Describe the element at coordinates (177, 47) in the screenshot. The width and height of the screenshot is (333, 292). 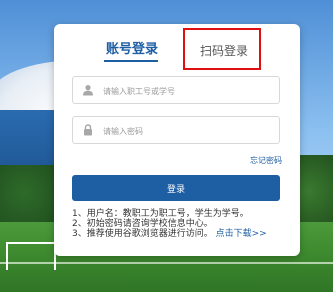
I see `login-tabs: 账号登录 扫码登录` at that location.